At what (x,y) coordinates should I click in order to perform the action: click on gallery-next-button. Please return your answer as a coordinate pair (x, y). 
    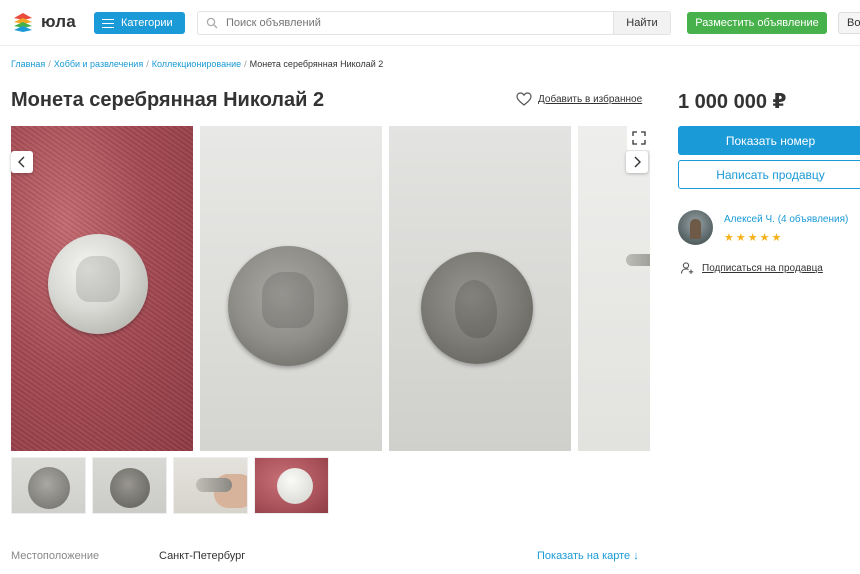
    Looking at the image, I should click on (637, 162).